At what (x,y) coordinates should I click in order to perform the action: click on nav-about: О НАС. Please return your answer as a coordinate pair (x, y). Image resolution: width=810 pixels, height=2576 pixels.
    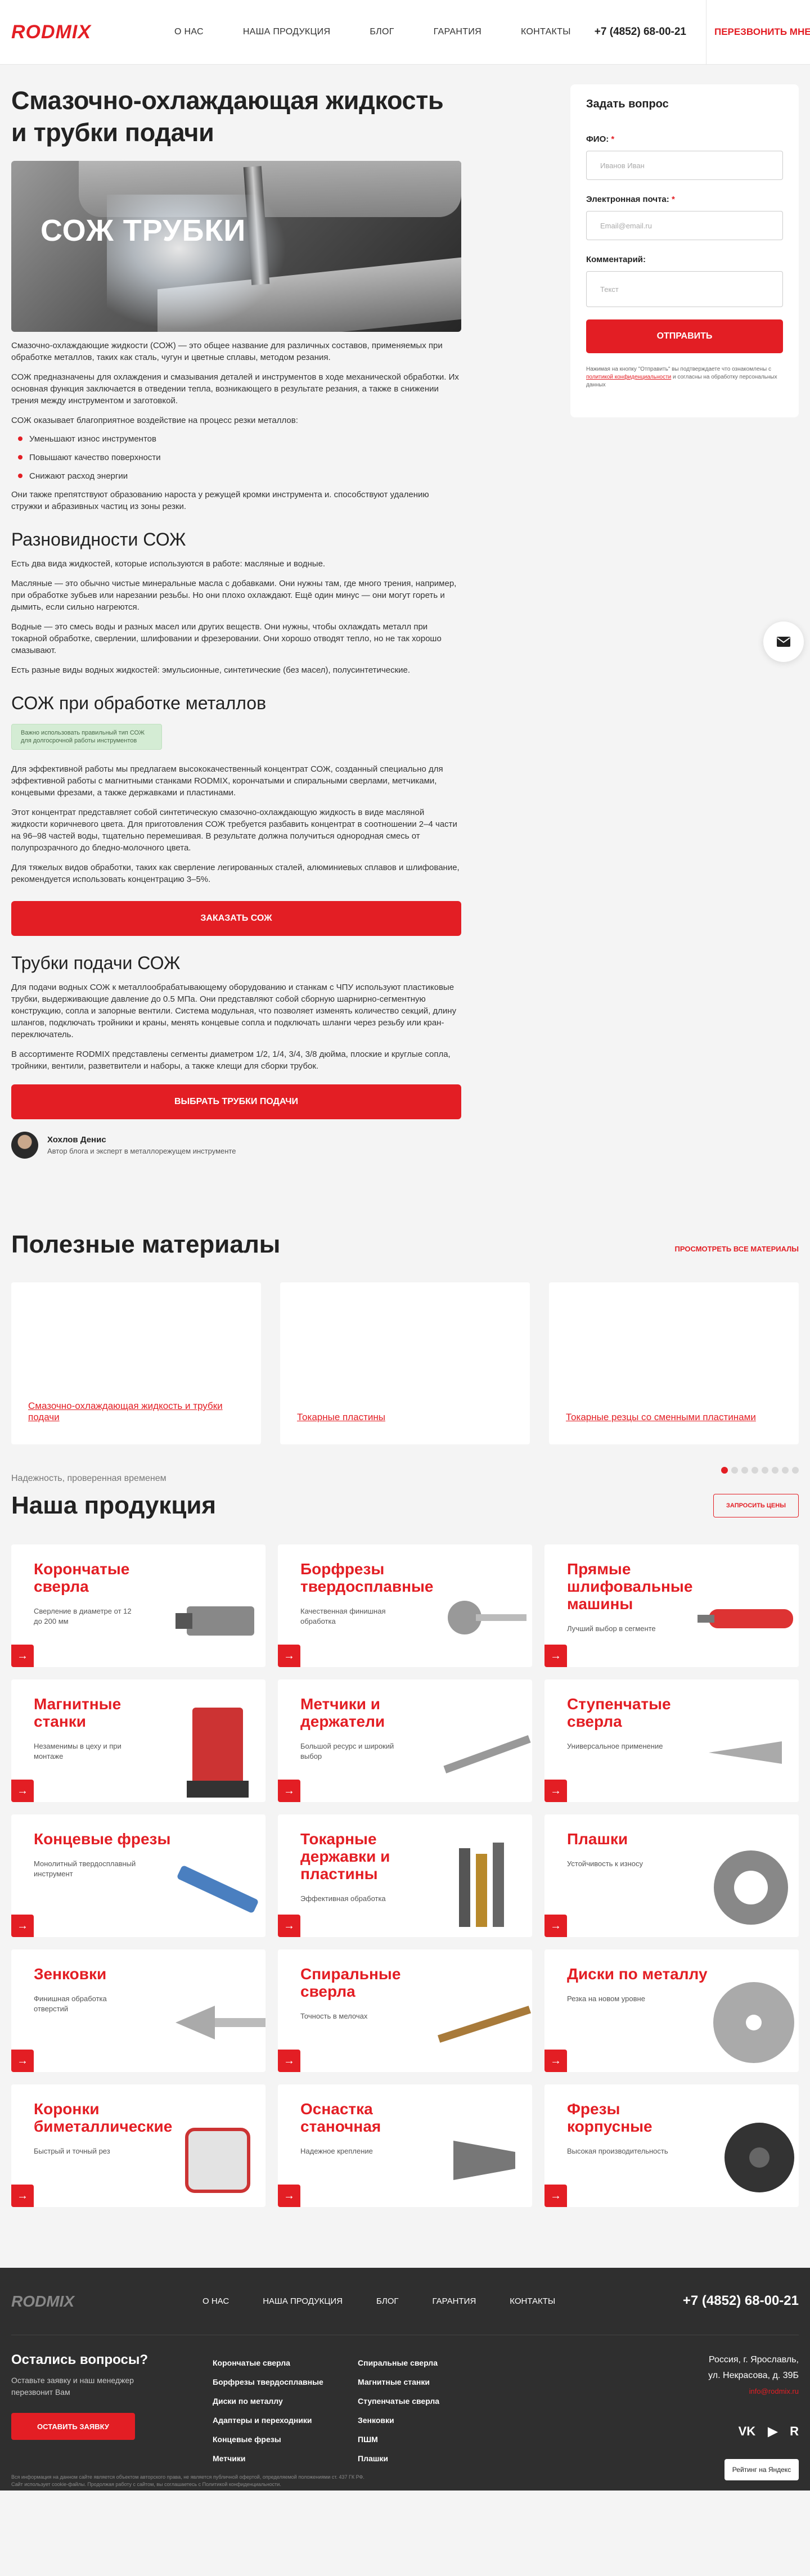
    Looking at the image, I should click on (189, 32).